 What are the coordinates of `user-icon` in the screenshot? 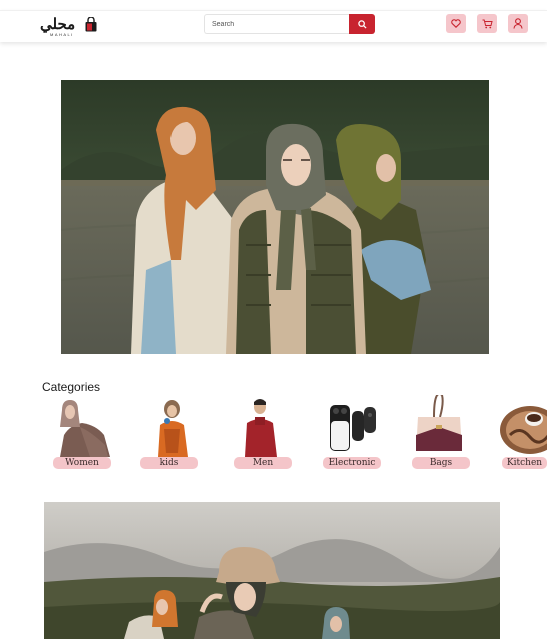 It's located at (518, 23).